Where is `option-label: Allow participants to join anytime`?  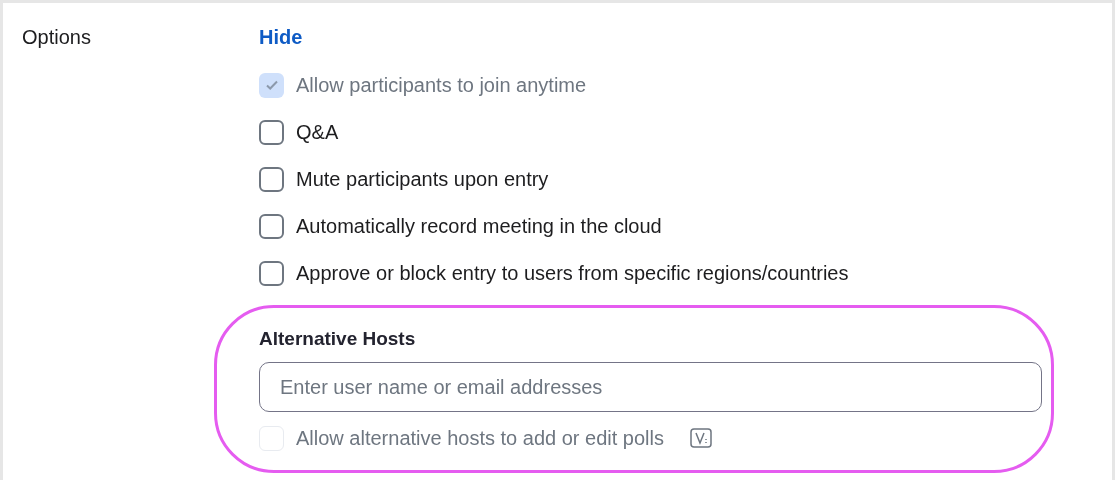 option-label: Allow participants to join anytime is located at coordinates (441, 85).